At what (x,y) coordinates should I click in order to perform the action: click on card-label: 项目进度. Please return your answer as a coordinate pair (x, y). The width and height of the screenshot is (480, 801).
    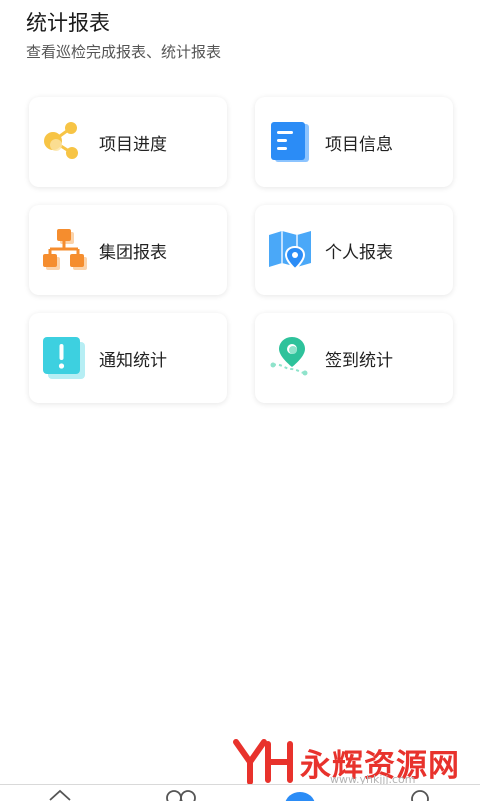
    Looking at the image, I should click on (133, 144).